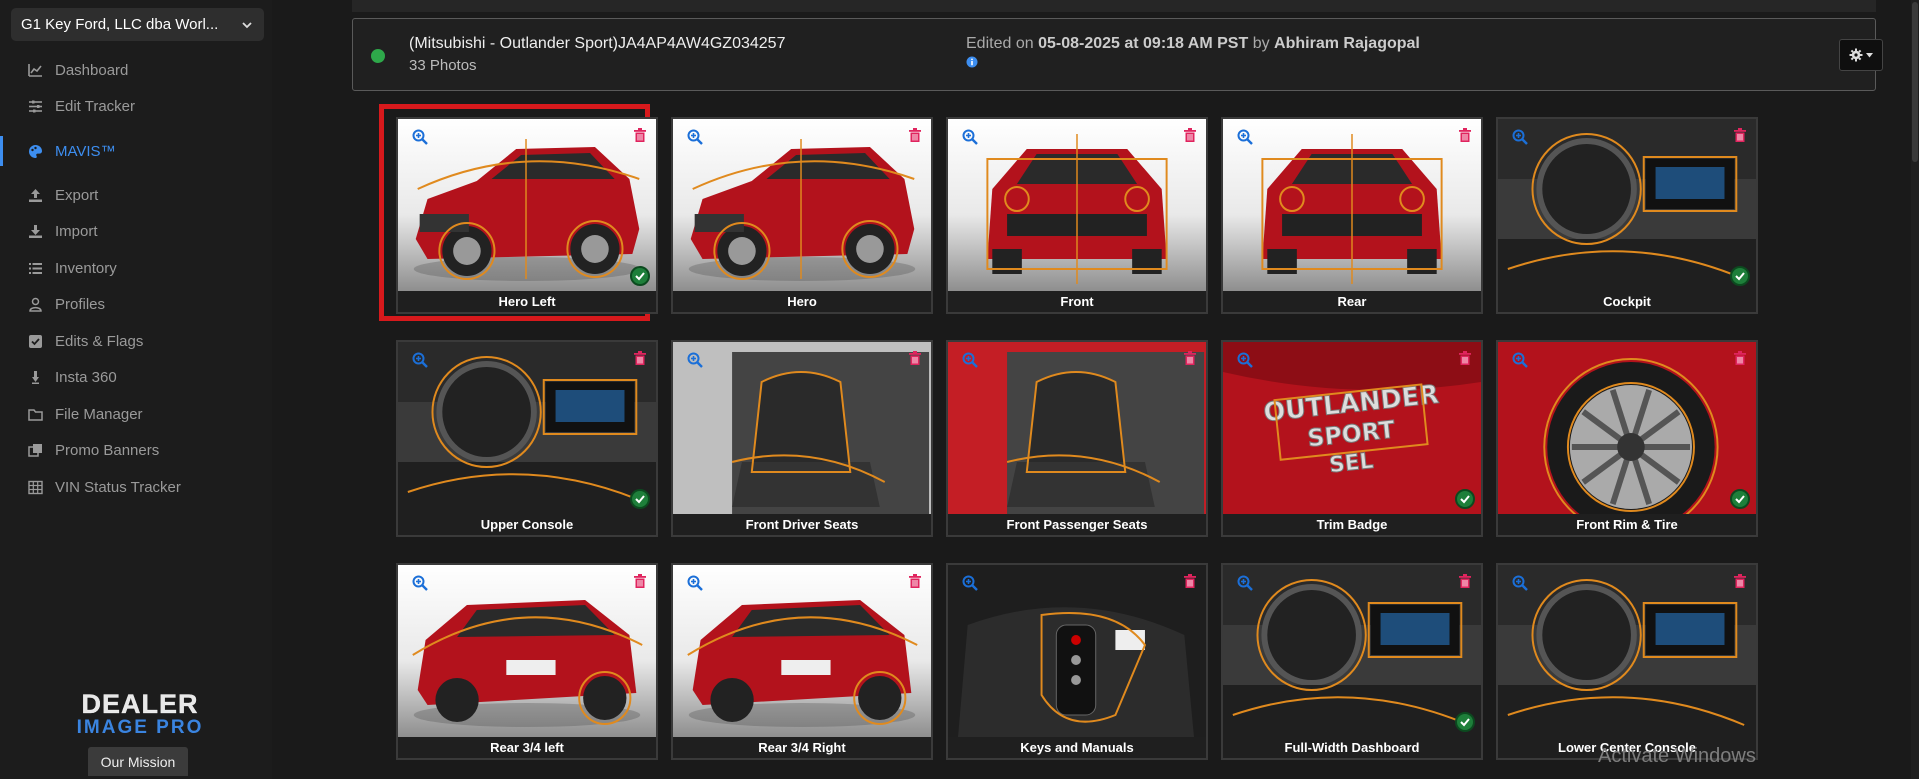 The image size is (1919, 779). What do you see at coordinates (802, 524) in the screenshot?
I see `photo-label: Front Driver Seats` at bounding box center [802, 524].